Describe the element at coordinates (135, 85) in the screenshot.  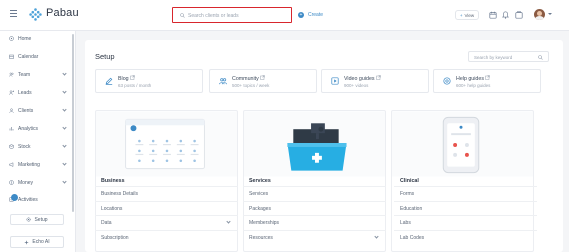
I see `resource-subtitle: 63 posts / month` at that location.